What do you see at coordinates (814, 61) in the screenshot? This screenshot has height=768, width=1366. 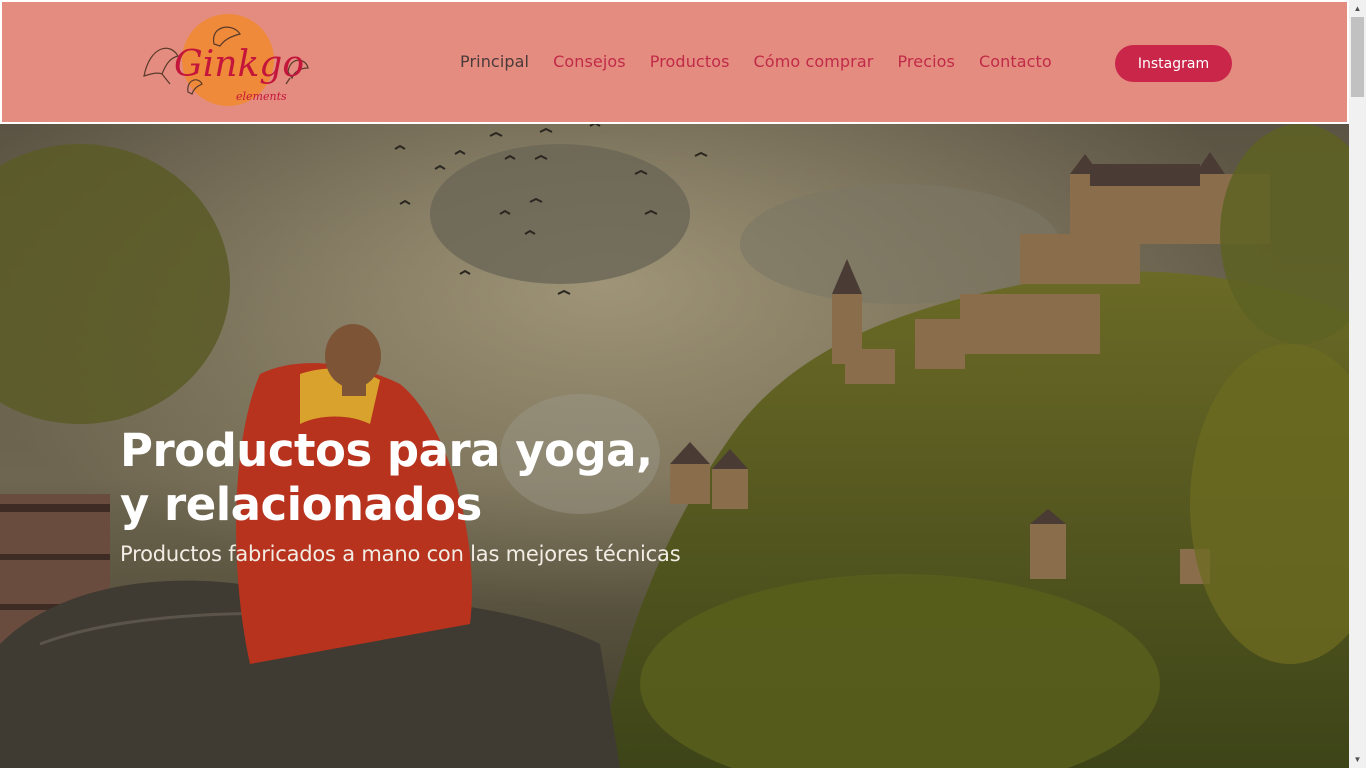 I see `nav-link-como-comprar: Cómo comprar` at bounding box center [814, 61].